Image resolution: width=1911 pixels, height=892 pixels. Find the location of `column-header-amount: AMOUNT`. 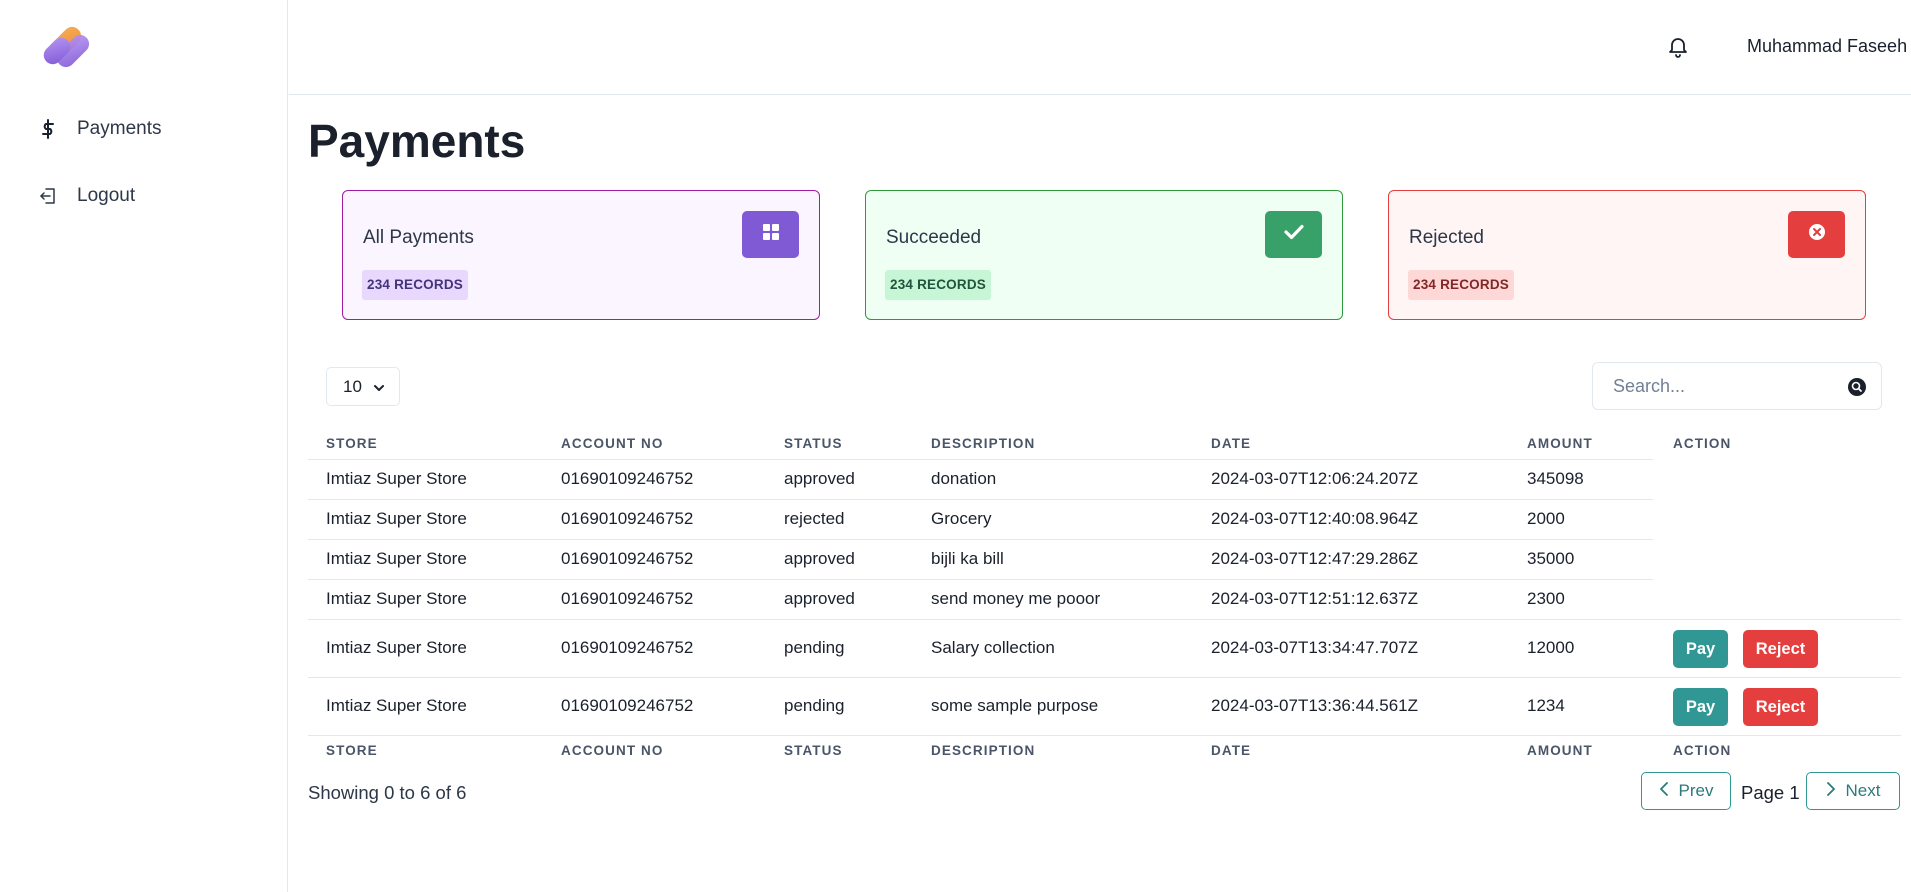

column-header-amount: AMOUNT is located at coordinates (1560, 443).